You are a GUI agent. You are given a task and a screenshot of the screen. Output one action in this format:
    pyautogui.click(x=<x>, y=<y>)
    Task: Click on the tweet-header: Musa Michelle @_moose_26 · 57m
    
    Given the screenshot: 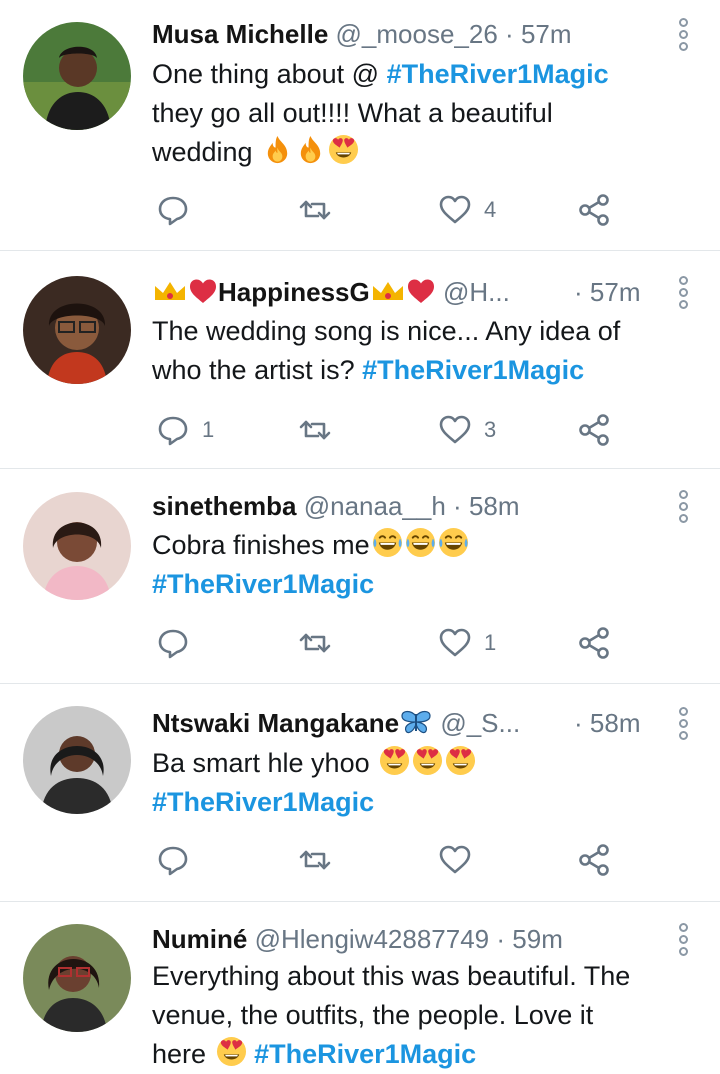 What is the action you would take?
    pyautogui.click(x=401, y=34)
    